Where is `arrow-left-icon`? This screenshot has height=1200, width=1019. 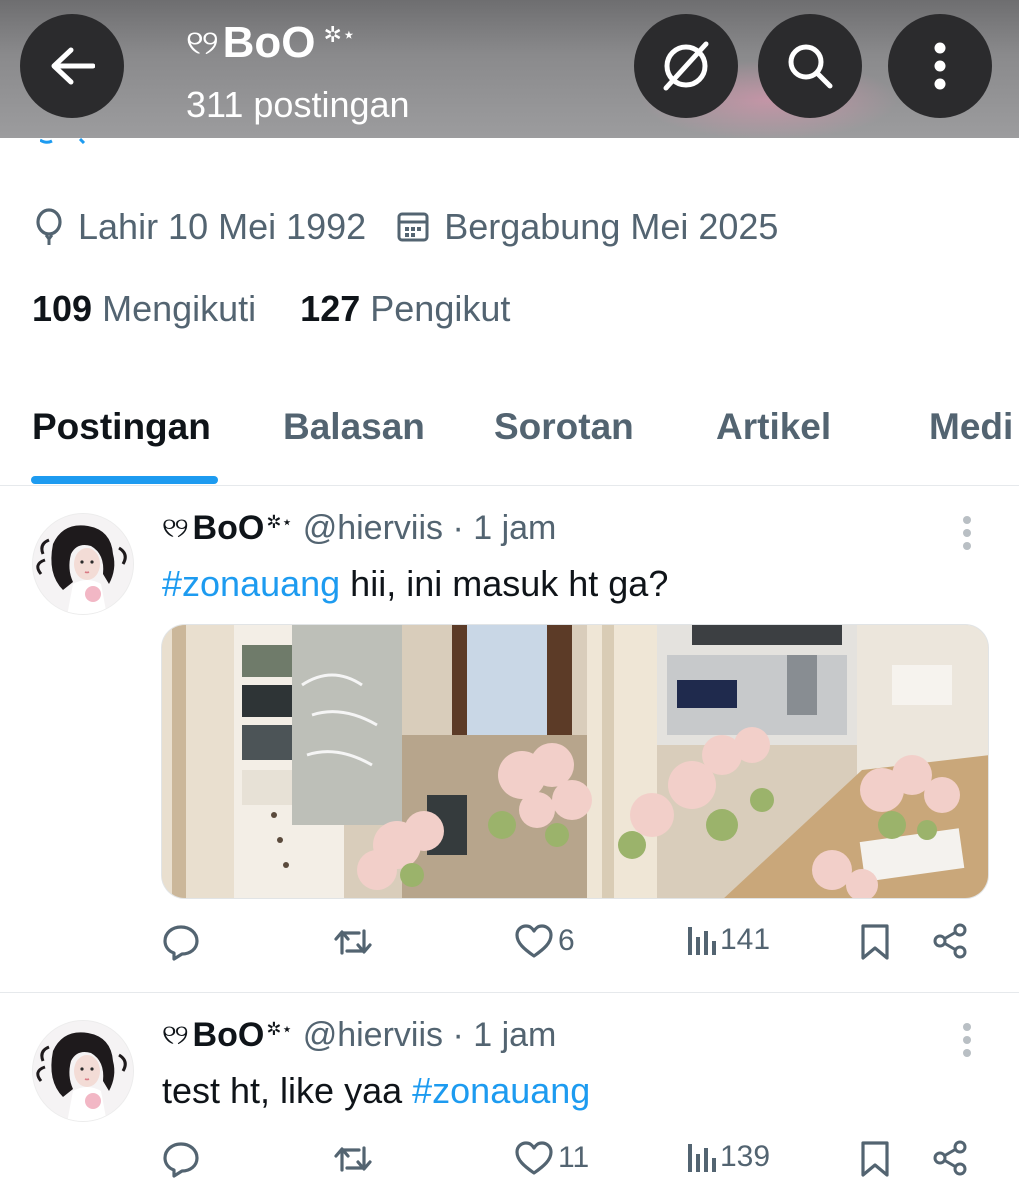 arrow-left-icon is located at coordinates (73, 66).